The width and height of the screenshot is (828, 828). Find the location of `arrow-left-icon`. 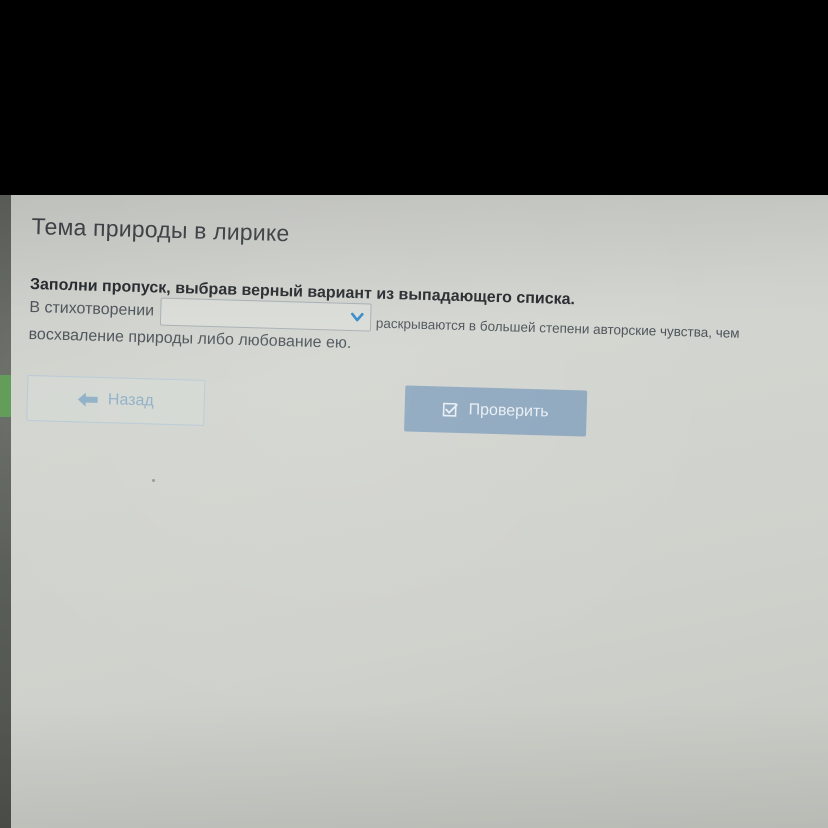

arrow-left-icon is located at coordinates (87, 399).